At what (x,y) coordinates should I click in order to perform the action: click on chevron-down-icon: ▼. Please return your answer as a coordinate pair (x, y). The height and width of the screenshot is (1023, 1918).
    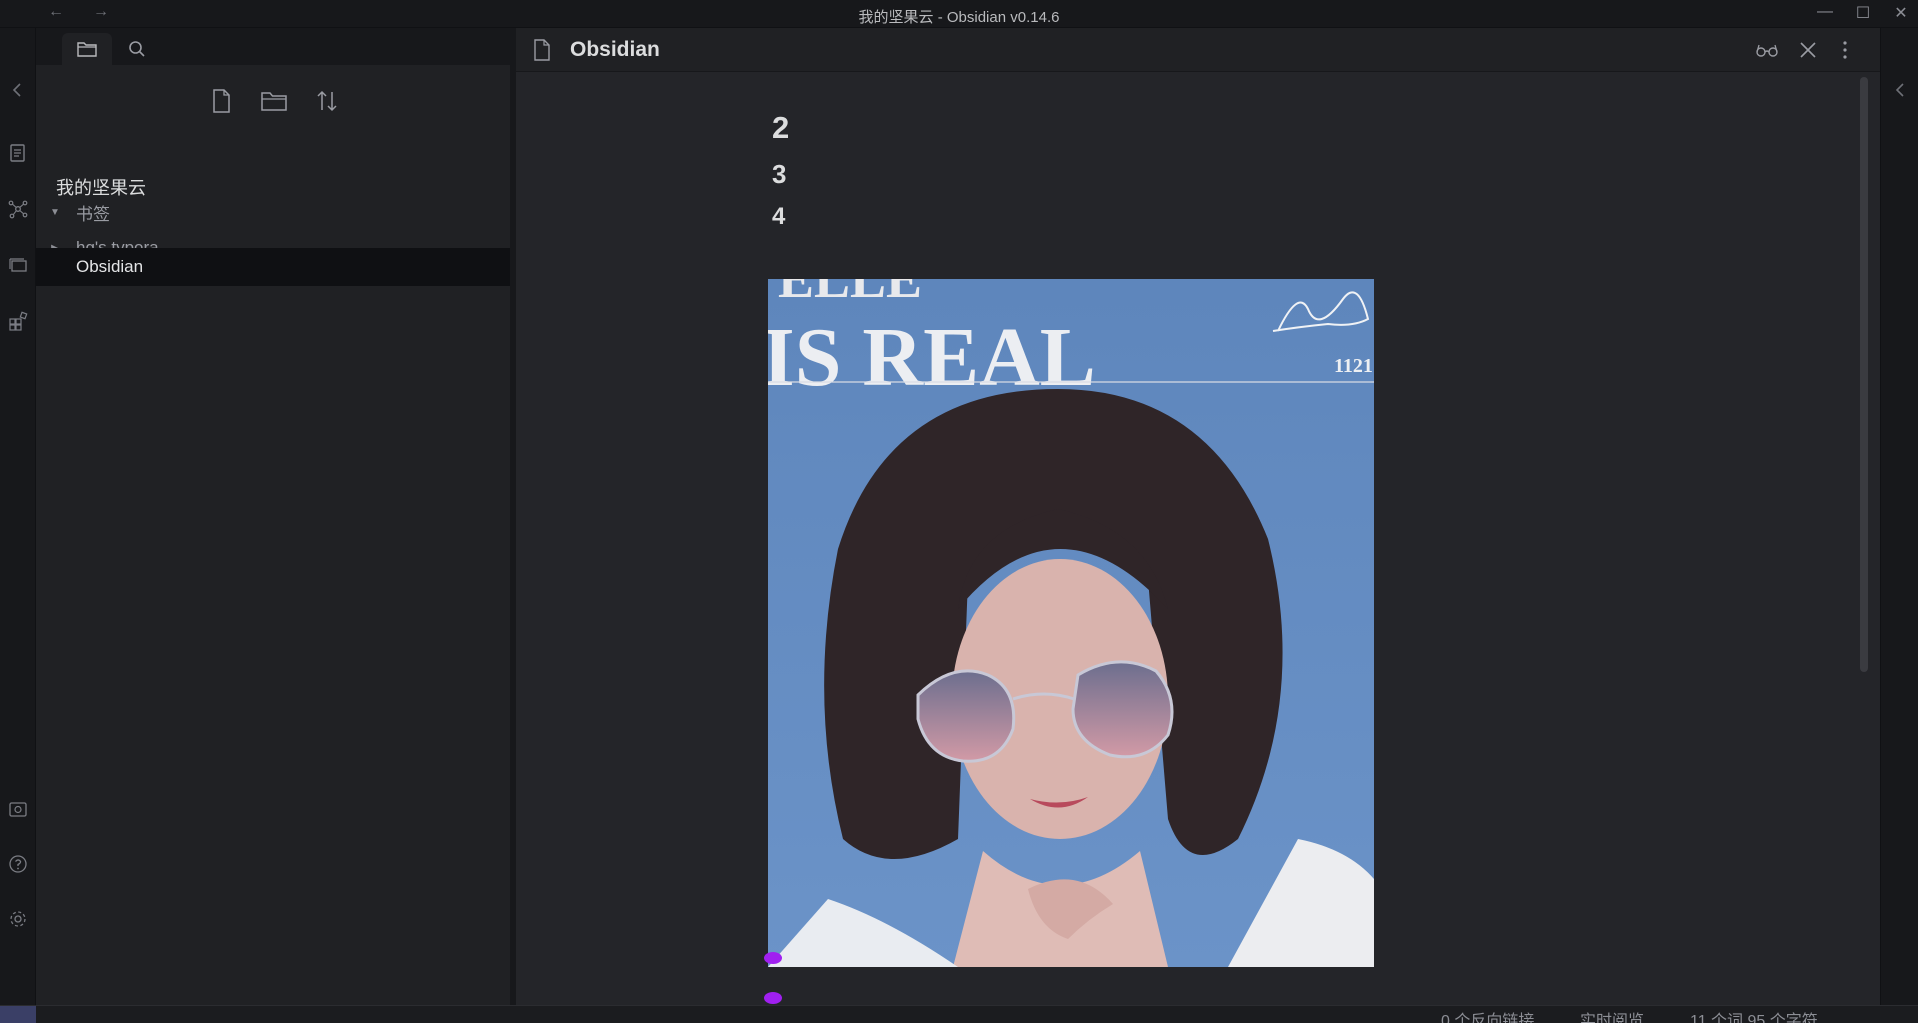
    Looking at the image, I should click on (55, 212).